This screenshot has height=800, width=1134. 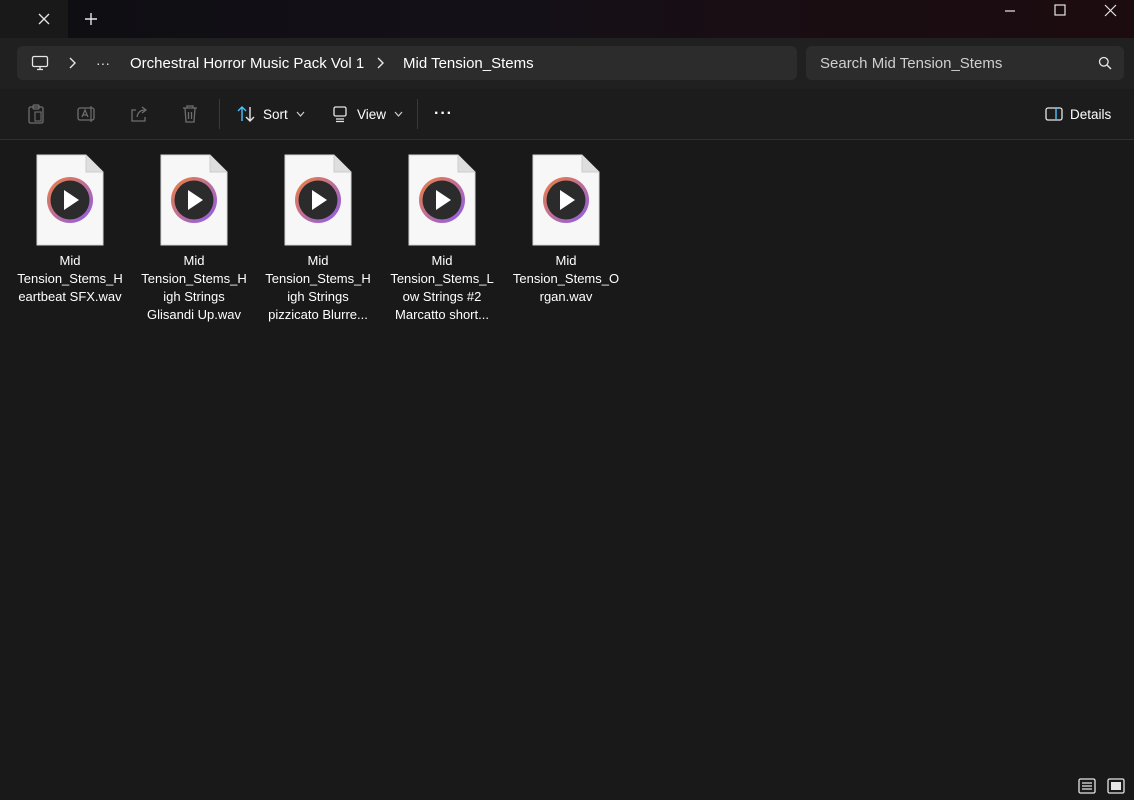 I want to click on search-icon, so click(x=1105, y=63).